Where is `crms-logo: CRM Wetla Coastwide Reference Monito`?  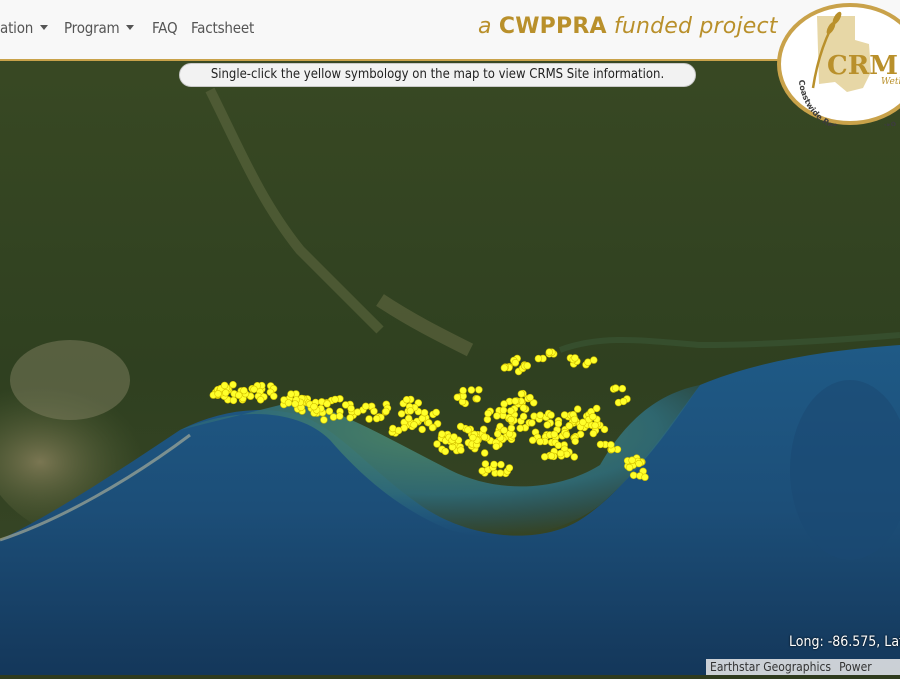
crms-logo: CRM Wetla Coastwide Reference Monito is located at coordinates (838, 69).